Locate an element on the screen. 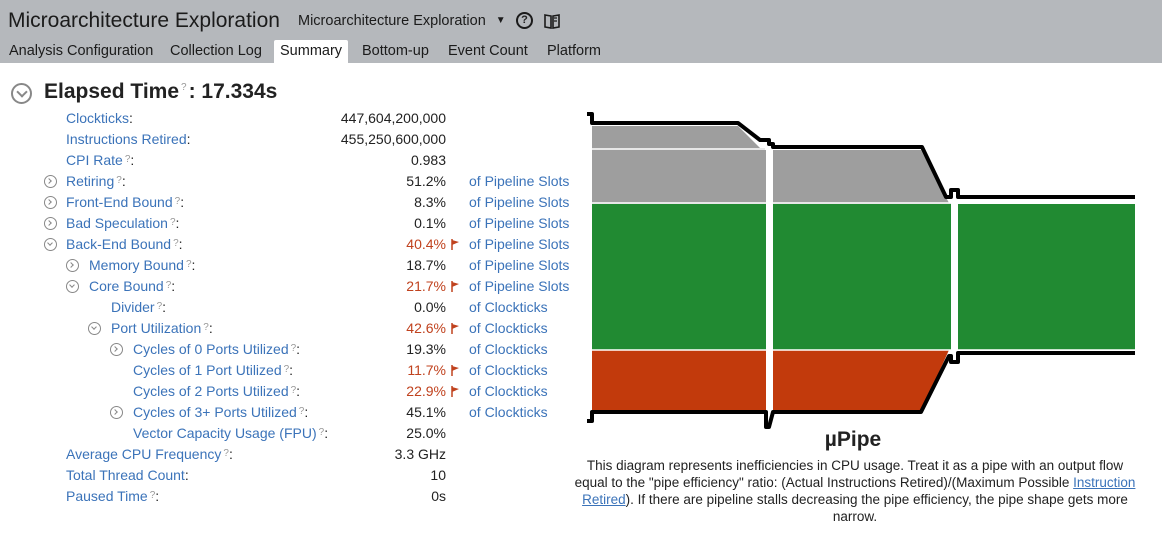 The image size is (1162, 551). metric-label-text: Retiring is located at coordinates (90, 181).